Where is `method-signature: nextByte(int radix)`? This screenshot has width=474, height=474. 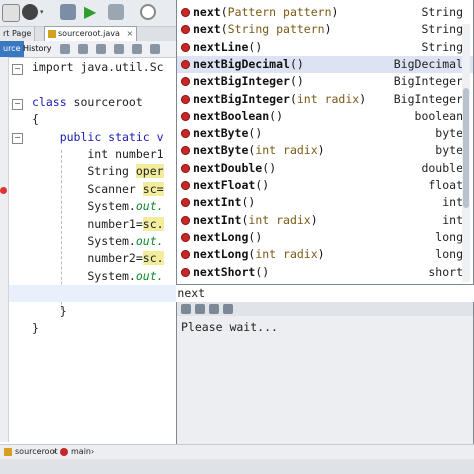
method-signature: nextByte(int radix) is located at coordinates (259, 150).